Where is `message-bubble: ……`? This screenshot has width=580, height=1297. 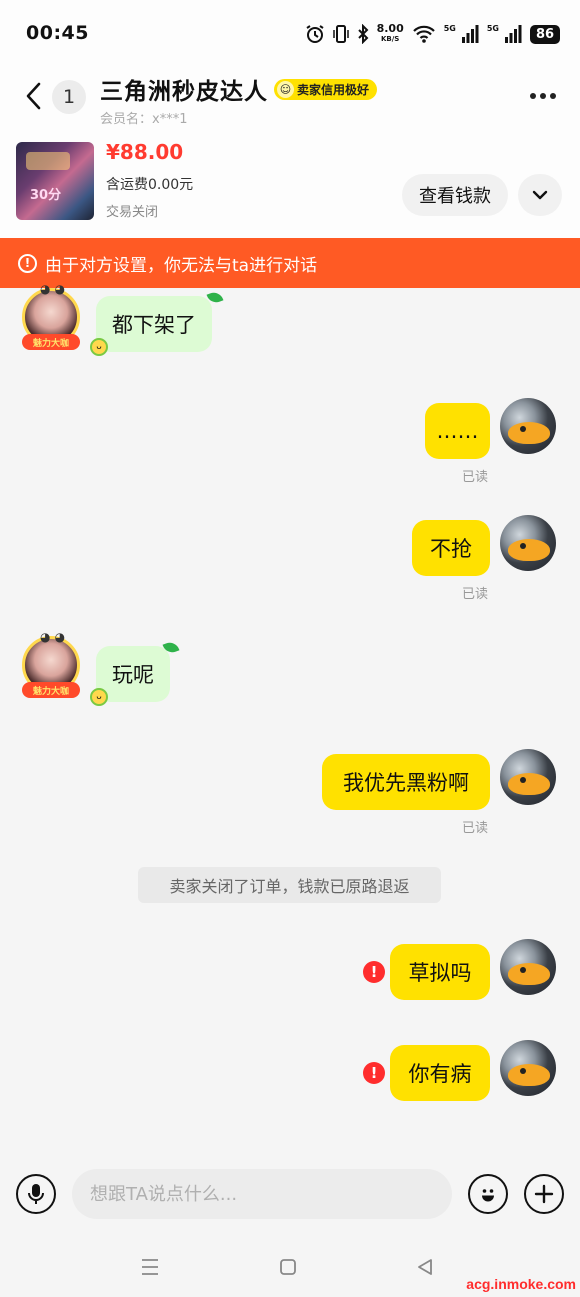
message-bubble: …… is located at coordinates (457, 431).